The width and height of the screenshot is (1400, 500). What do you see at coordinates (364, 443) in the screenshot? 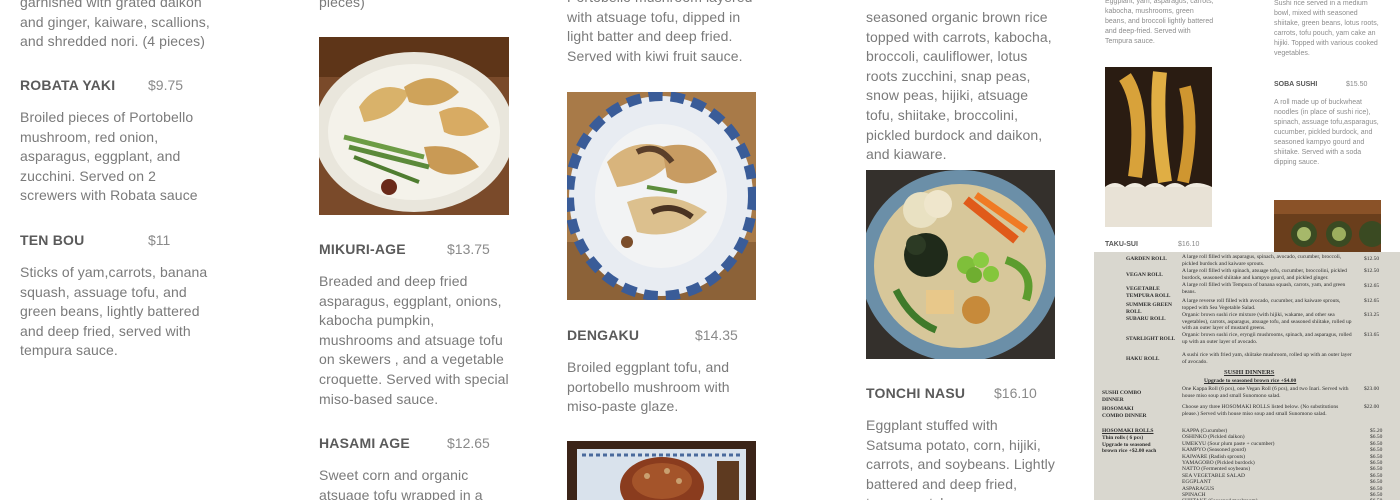
I see `dish-name-hasami-age: HASAMI AGE` at bounding box center [364, 443].